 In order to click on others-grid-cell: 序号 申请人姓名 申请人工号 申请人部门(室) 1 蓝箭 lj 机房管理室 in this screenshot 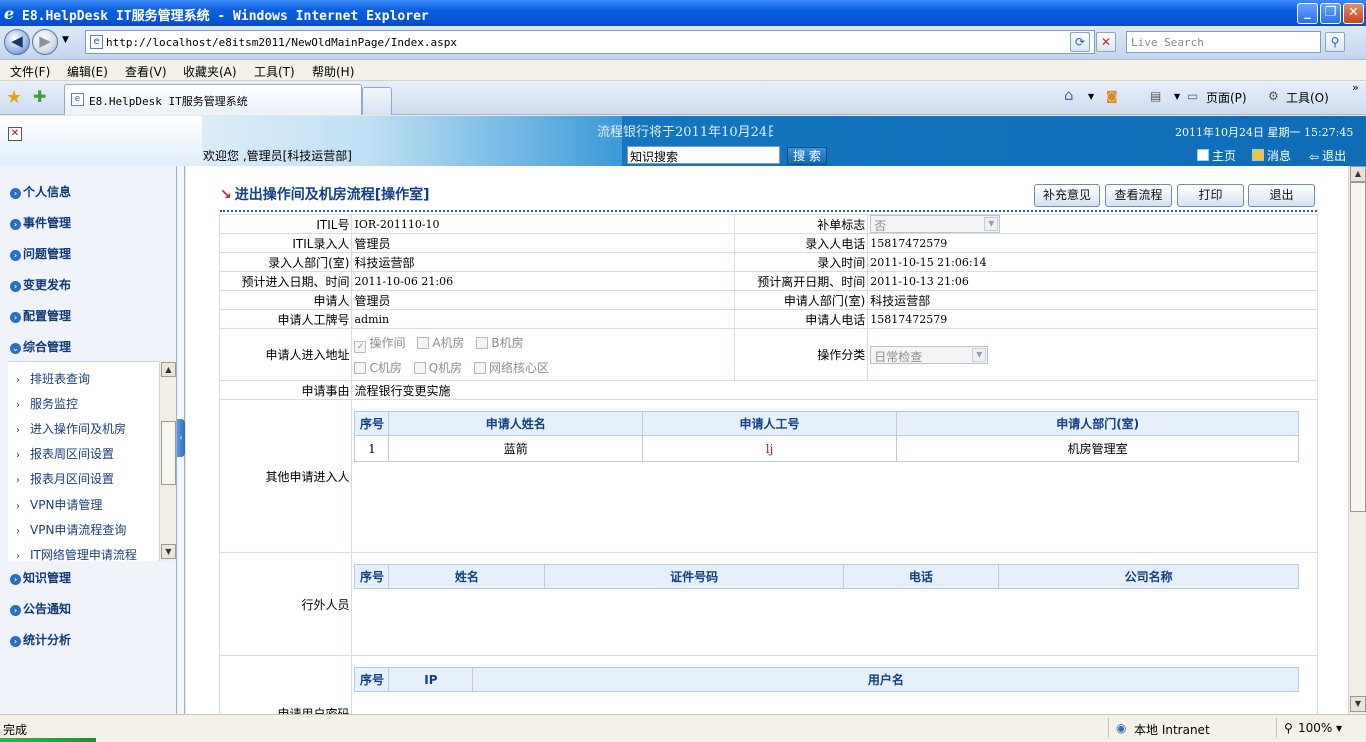, I will do `click(834, 476)`.